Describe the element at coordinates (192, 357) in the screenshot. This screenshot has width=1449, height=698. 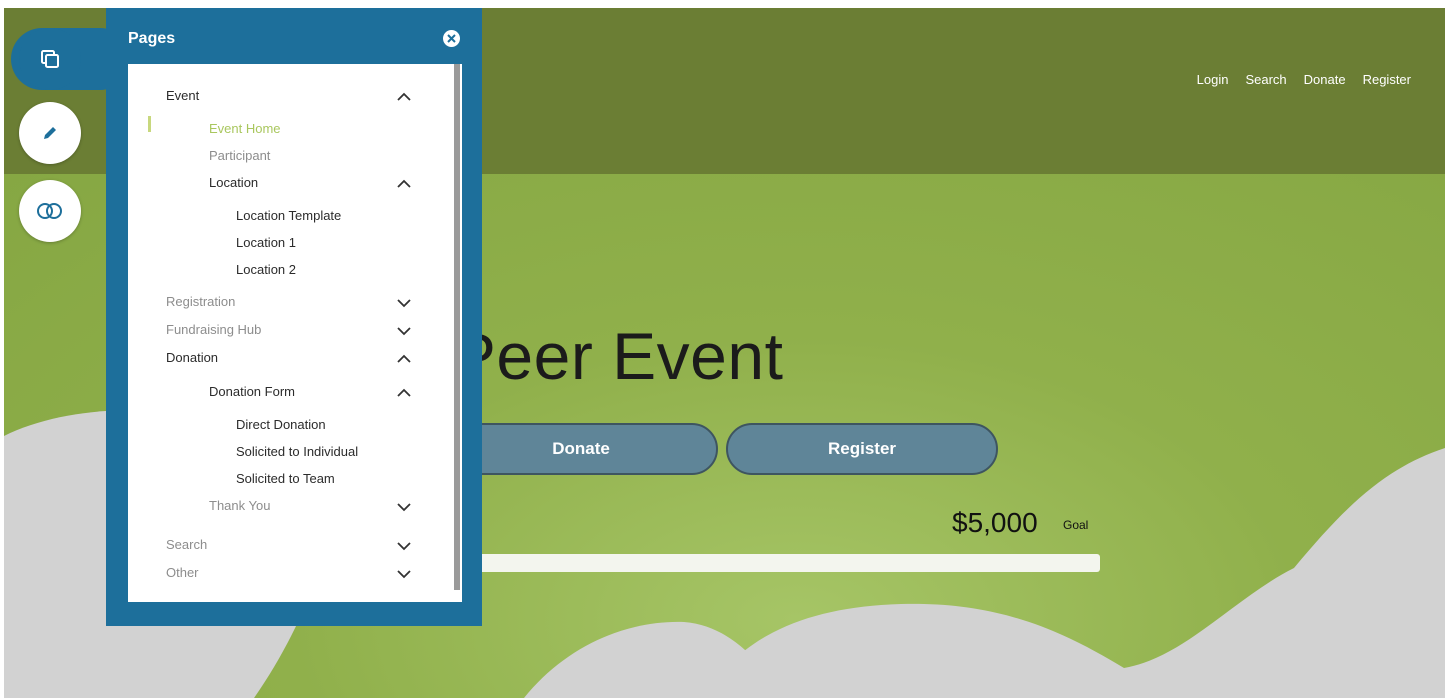
I see `page-tree-item: Donation` at that location.